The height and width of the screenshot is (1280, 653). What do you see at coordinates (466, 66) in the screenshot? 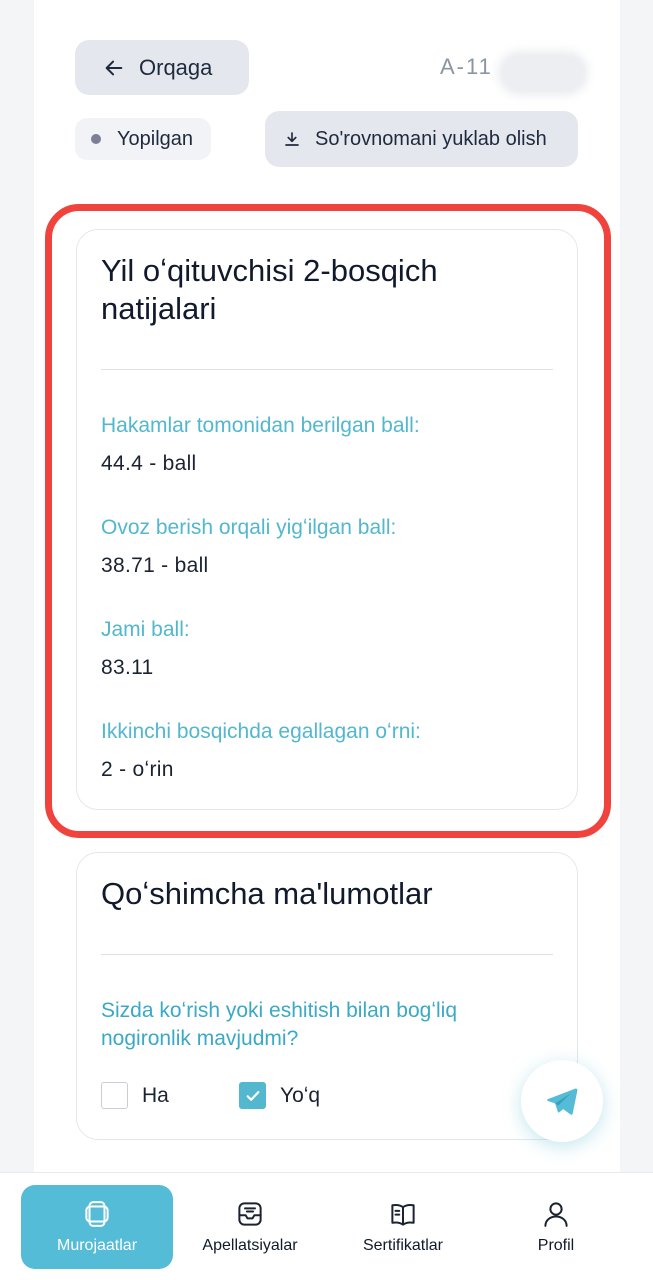
I see `application-id: A-11` at bounding box center [466, 66].